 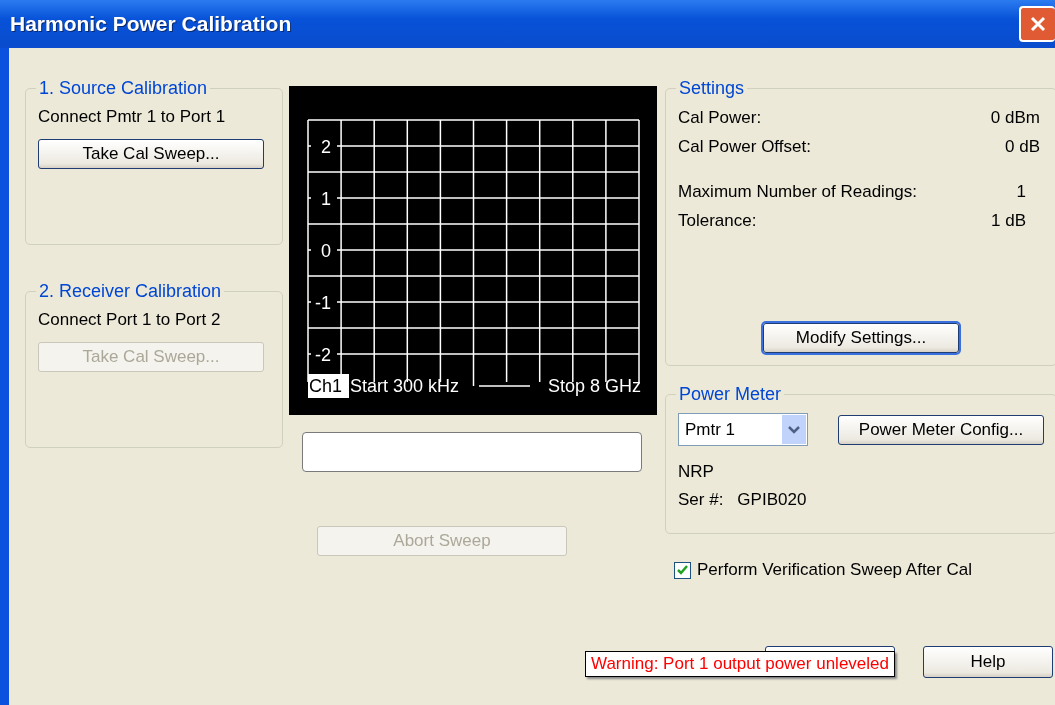 What do you see at coordinates (132, 117) in the screenshot?
I see `instruction-text: Connect Pmtr 1 to Port 1` at bounding box center [132, 117].